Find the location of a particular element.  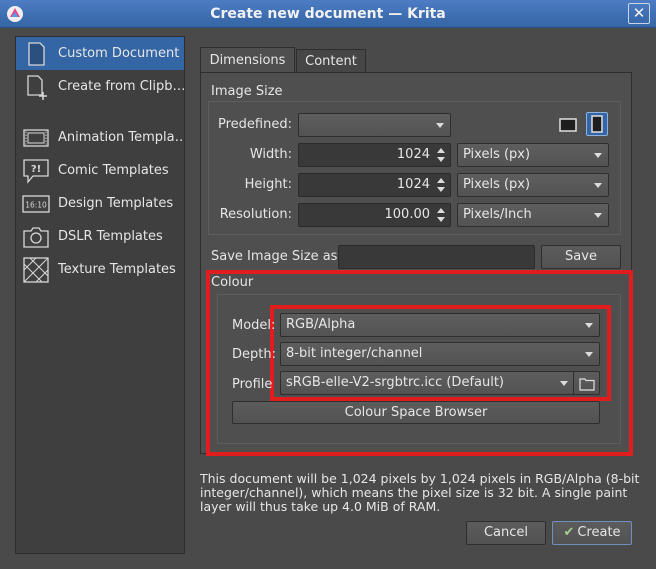

sidebar-item-dslr-templates: DSLR Templates is located at coordinates (100, 236).